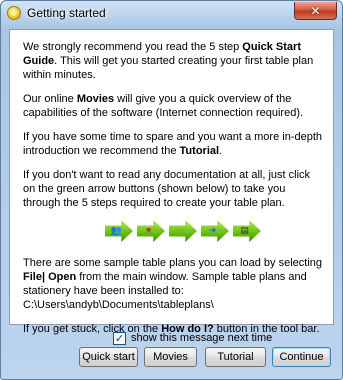 Image resolution: width=343 pixels, height=380 pixels. What do you see at coordinates (170, 357) in the screenshot?
I see `movies-button: Movies` at bounding box center [170, 357].